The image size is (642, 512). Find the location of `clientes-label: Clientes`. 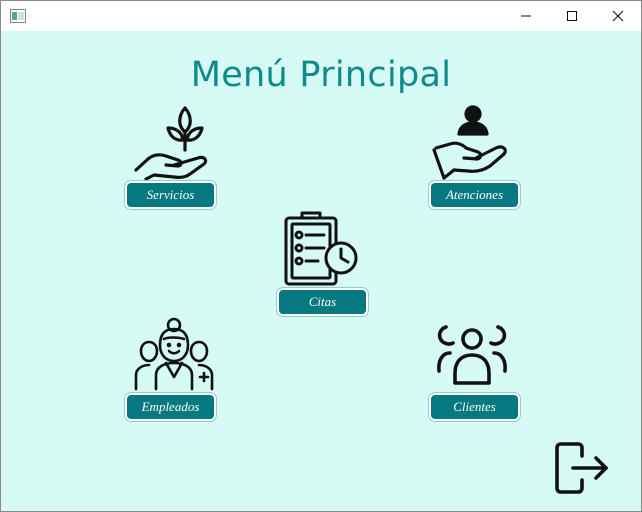

clientes-label: Clientes is located at coordinates (474, 406).